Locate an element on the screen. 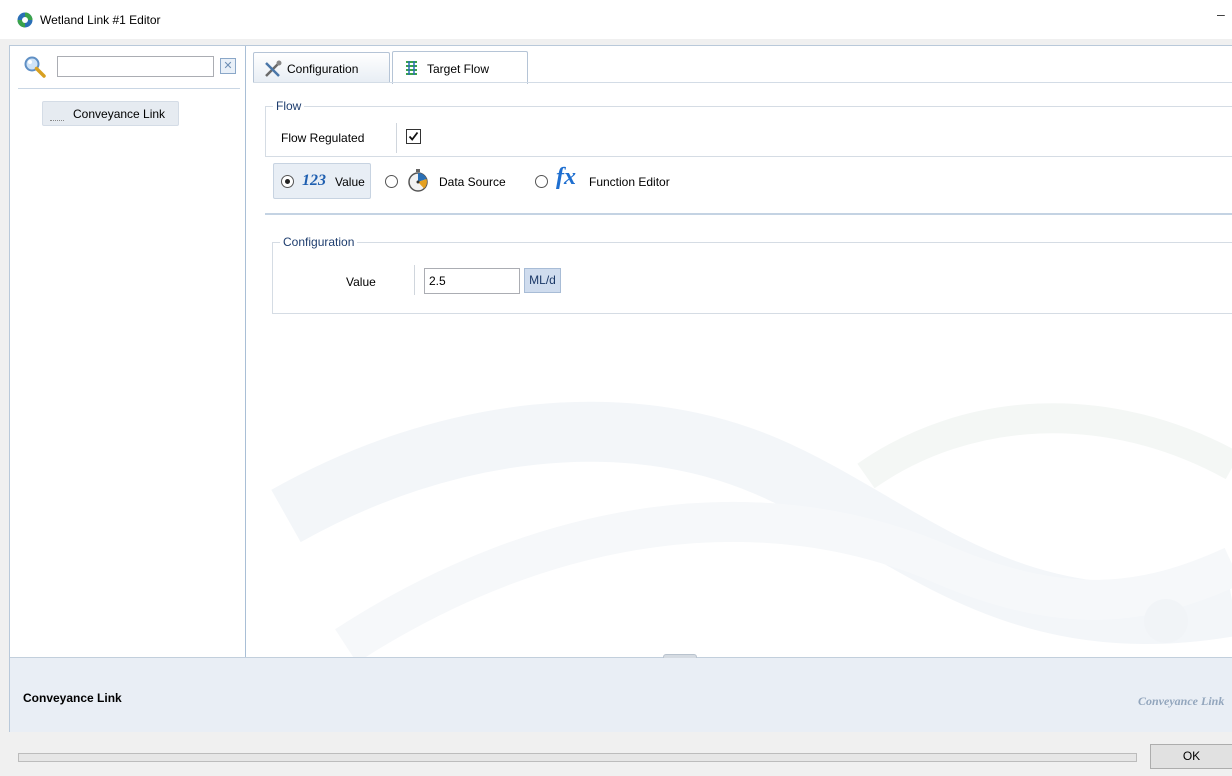 This screenshot has width=1232, height=776. tree-item-conveyance-link: Conveyance Link is located at coordinates (110, 113).